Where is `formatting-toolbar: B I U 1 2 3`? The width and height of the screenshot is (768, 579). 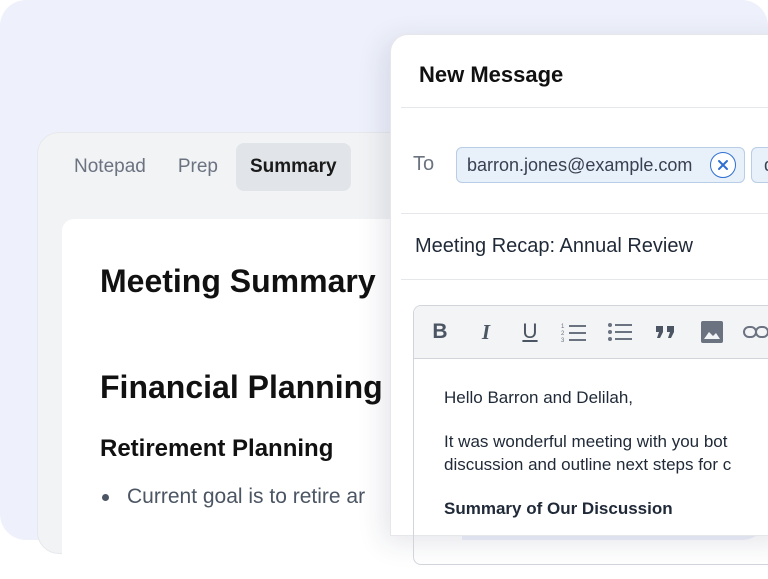
formatting-toolbar: B I U 1 2 3 is located at coordinates (591, 332).